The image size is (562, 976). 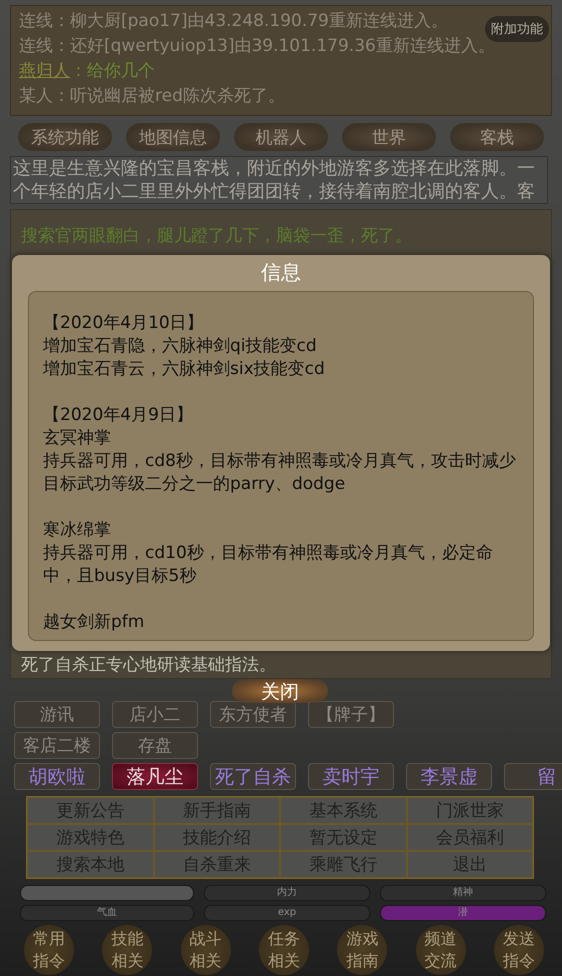 What do you see at coordinates (184, 369) in the screenshot?
I see `dialog-text: 增加宝石青云，六脉神剑six技能变cd` at bounding box center [184, 369].